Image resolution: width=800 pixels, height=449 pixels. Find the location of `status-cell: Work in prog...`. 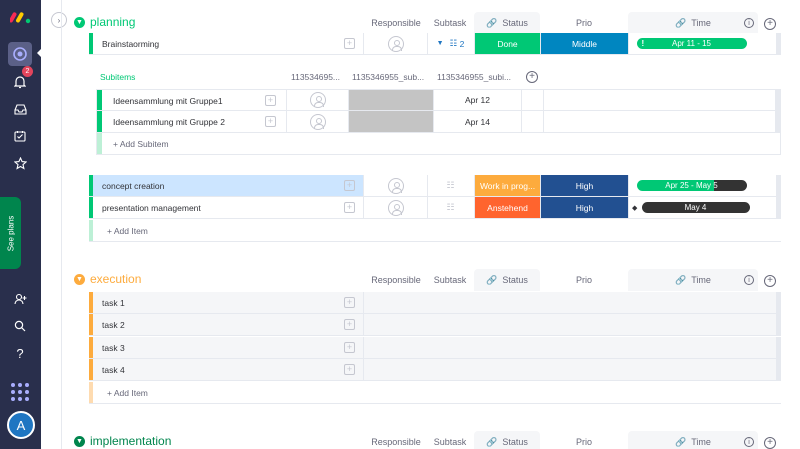

status-cell: Work in prog... is located at coordinates (507, 185).